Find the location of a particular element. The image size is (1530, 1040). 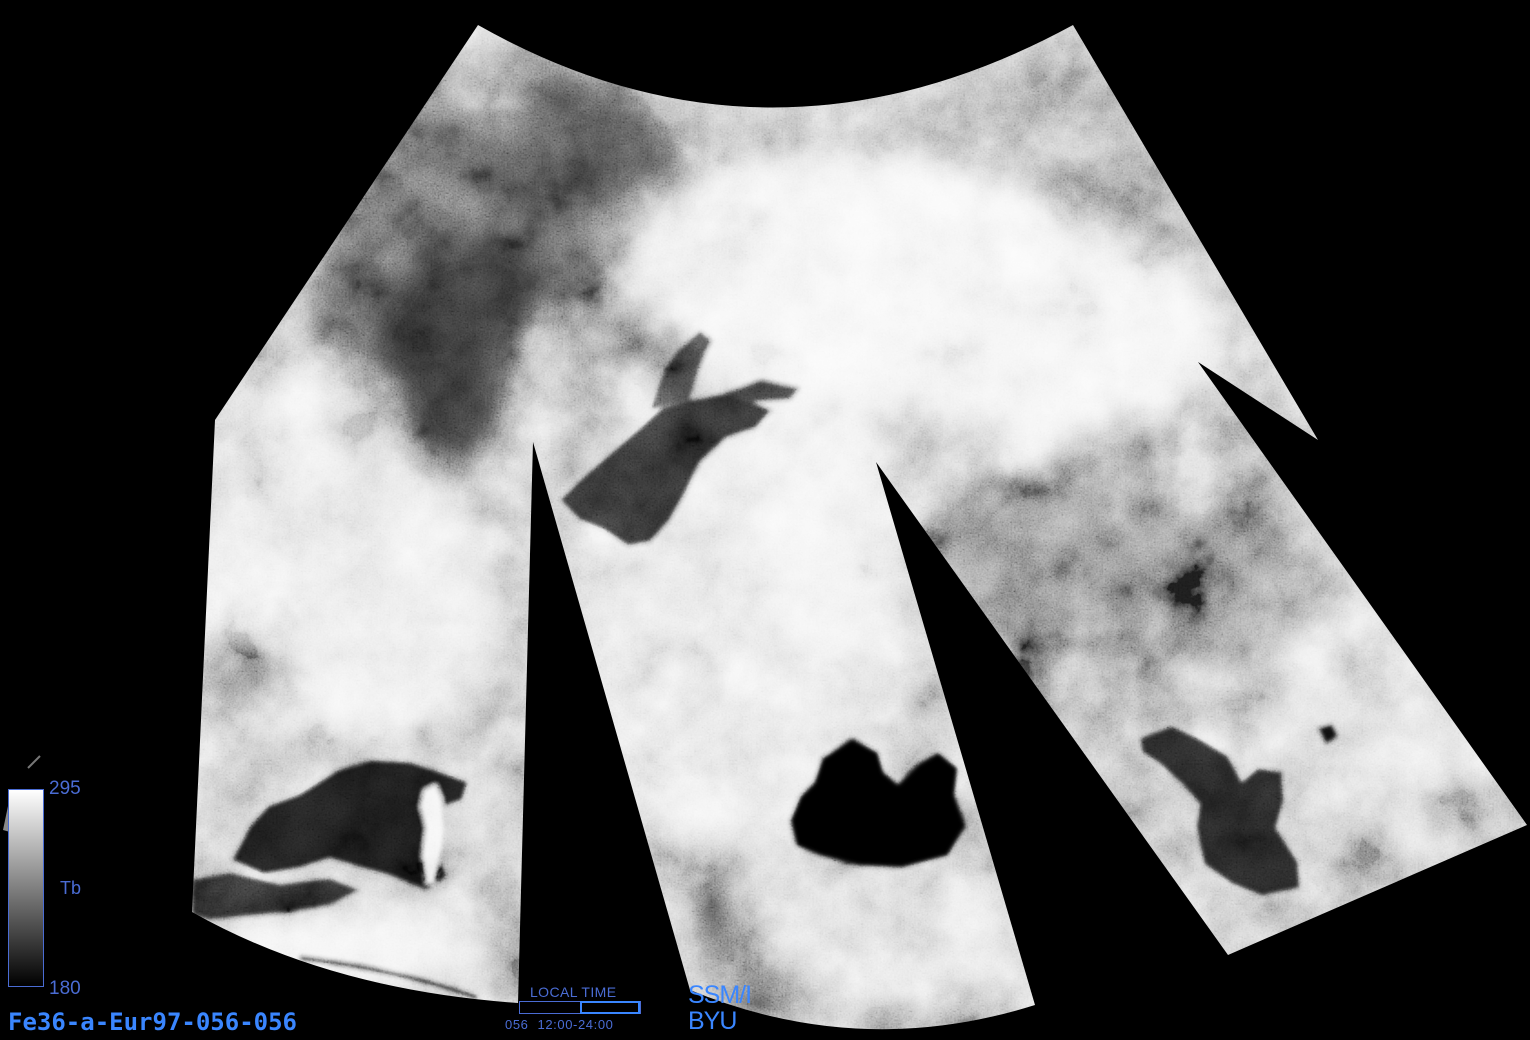

colorbar-artifact-mark is located at coordinates (34, 762).